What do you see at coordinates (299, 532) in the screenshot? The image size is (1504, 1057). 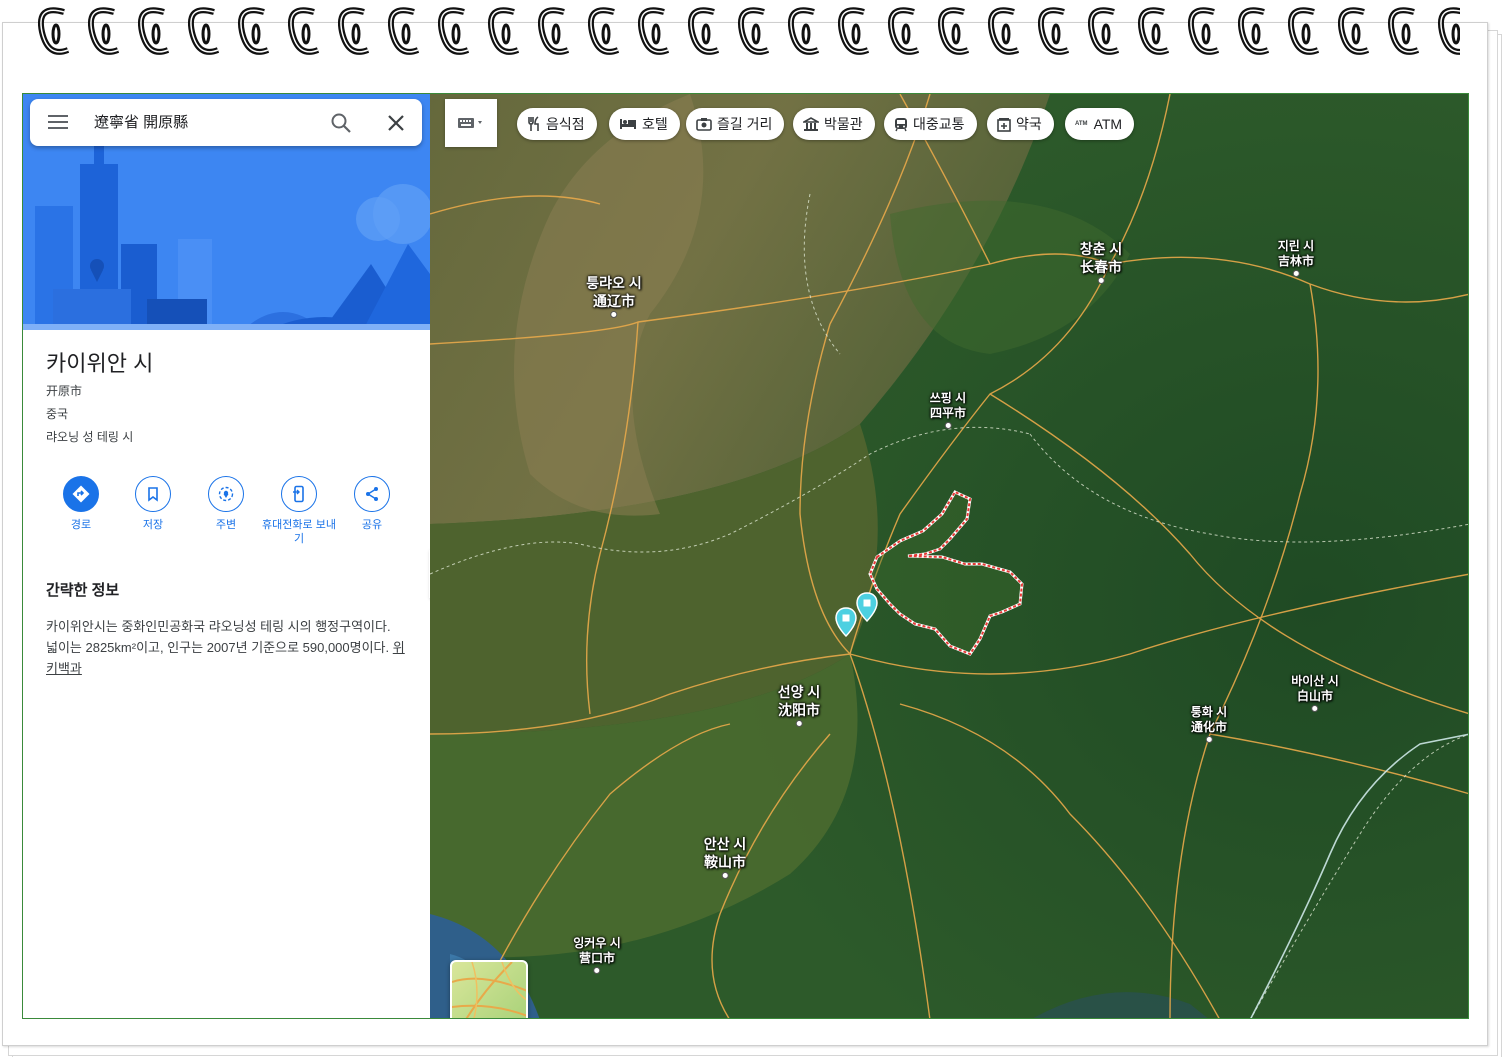 I see `send-to-phone-label: 휴대전화로 보내기` at bounding box center [299, 532].